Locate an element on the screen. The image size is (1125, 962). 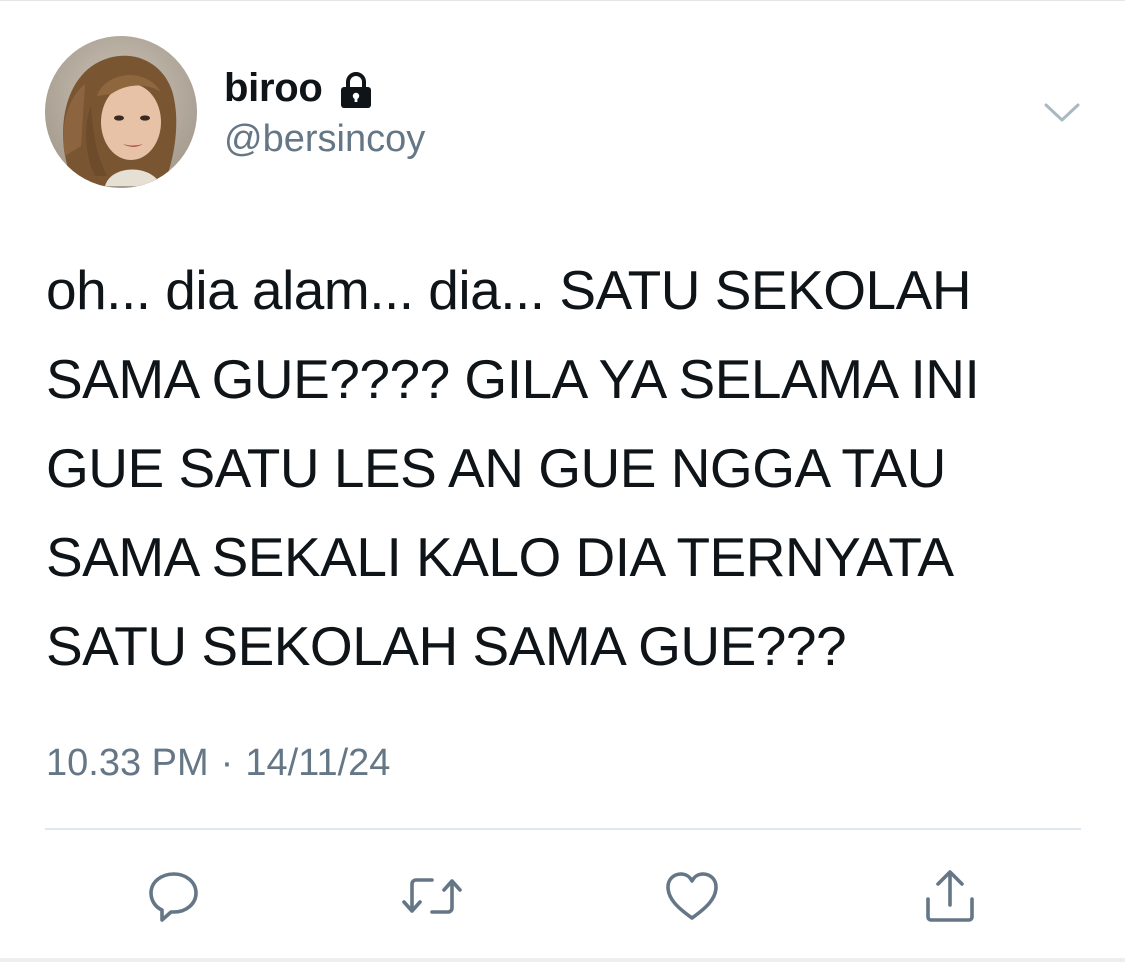
author-name-row: biroo is located at coordinates (300, 88).